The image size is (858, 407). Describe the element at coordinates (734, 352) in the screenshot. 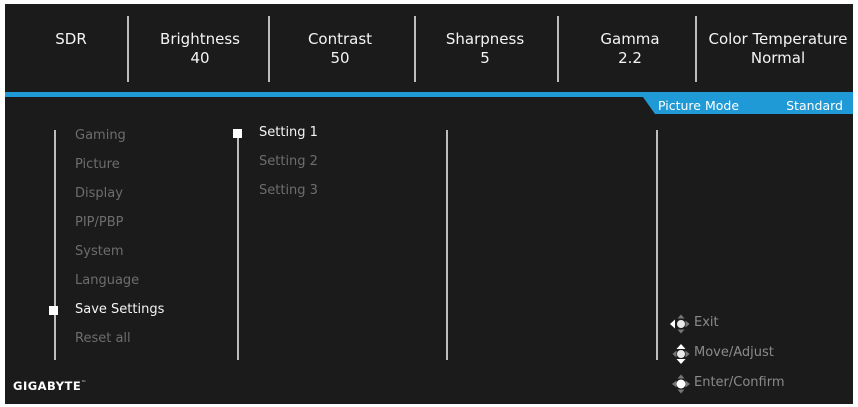

I see `hint-text: Move/Adjust` at that location.